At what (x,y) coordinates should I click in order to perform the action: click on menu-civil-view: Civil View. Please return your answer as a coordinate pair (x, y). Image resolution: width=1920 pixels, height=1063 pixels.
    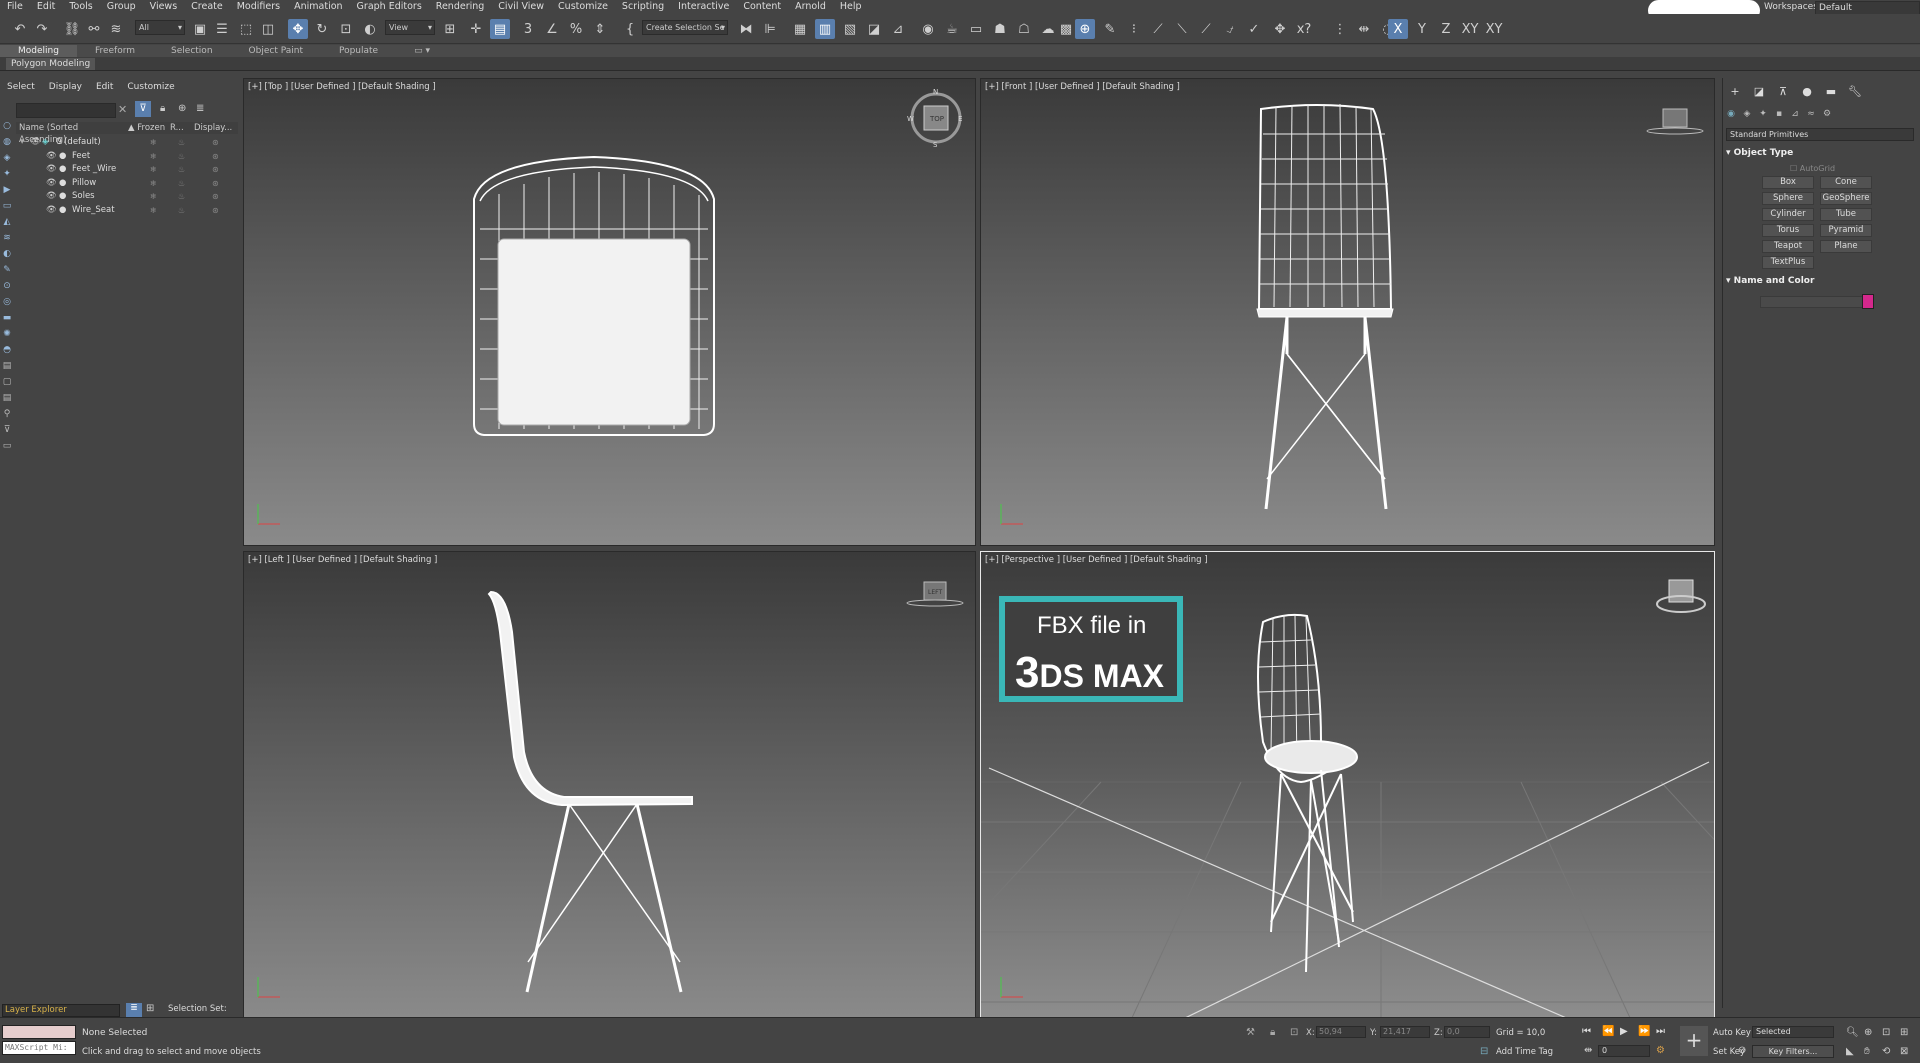
    Looking at the image, I should click on (521, 7).